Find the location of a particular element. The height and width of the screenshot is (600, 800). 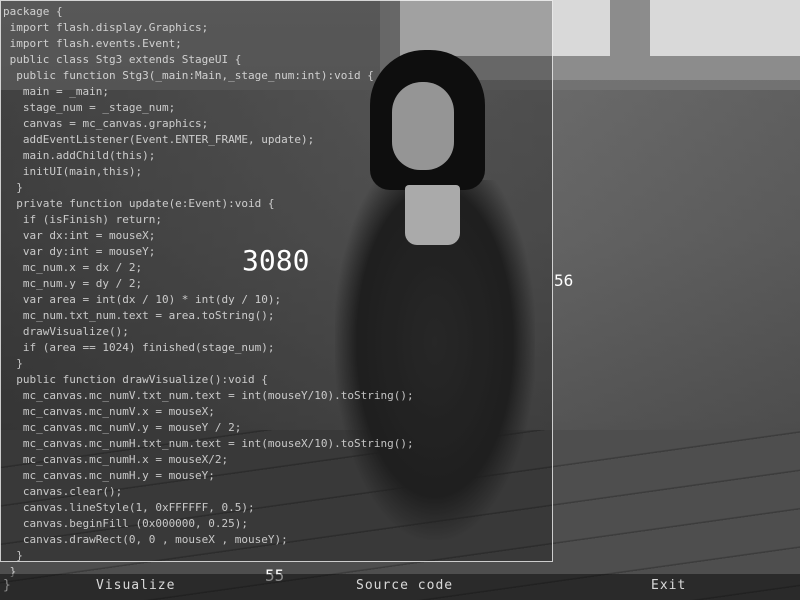

code-line: mc_canvas.mc_numV.x = mouseX; is located at coordinates (109, 411).